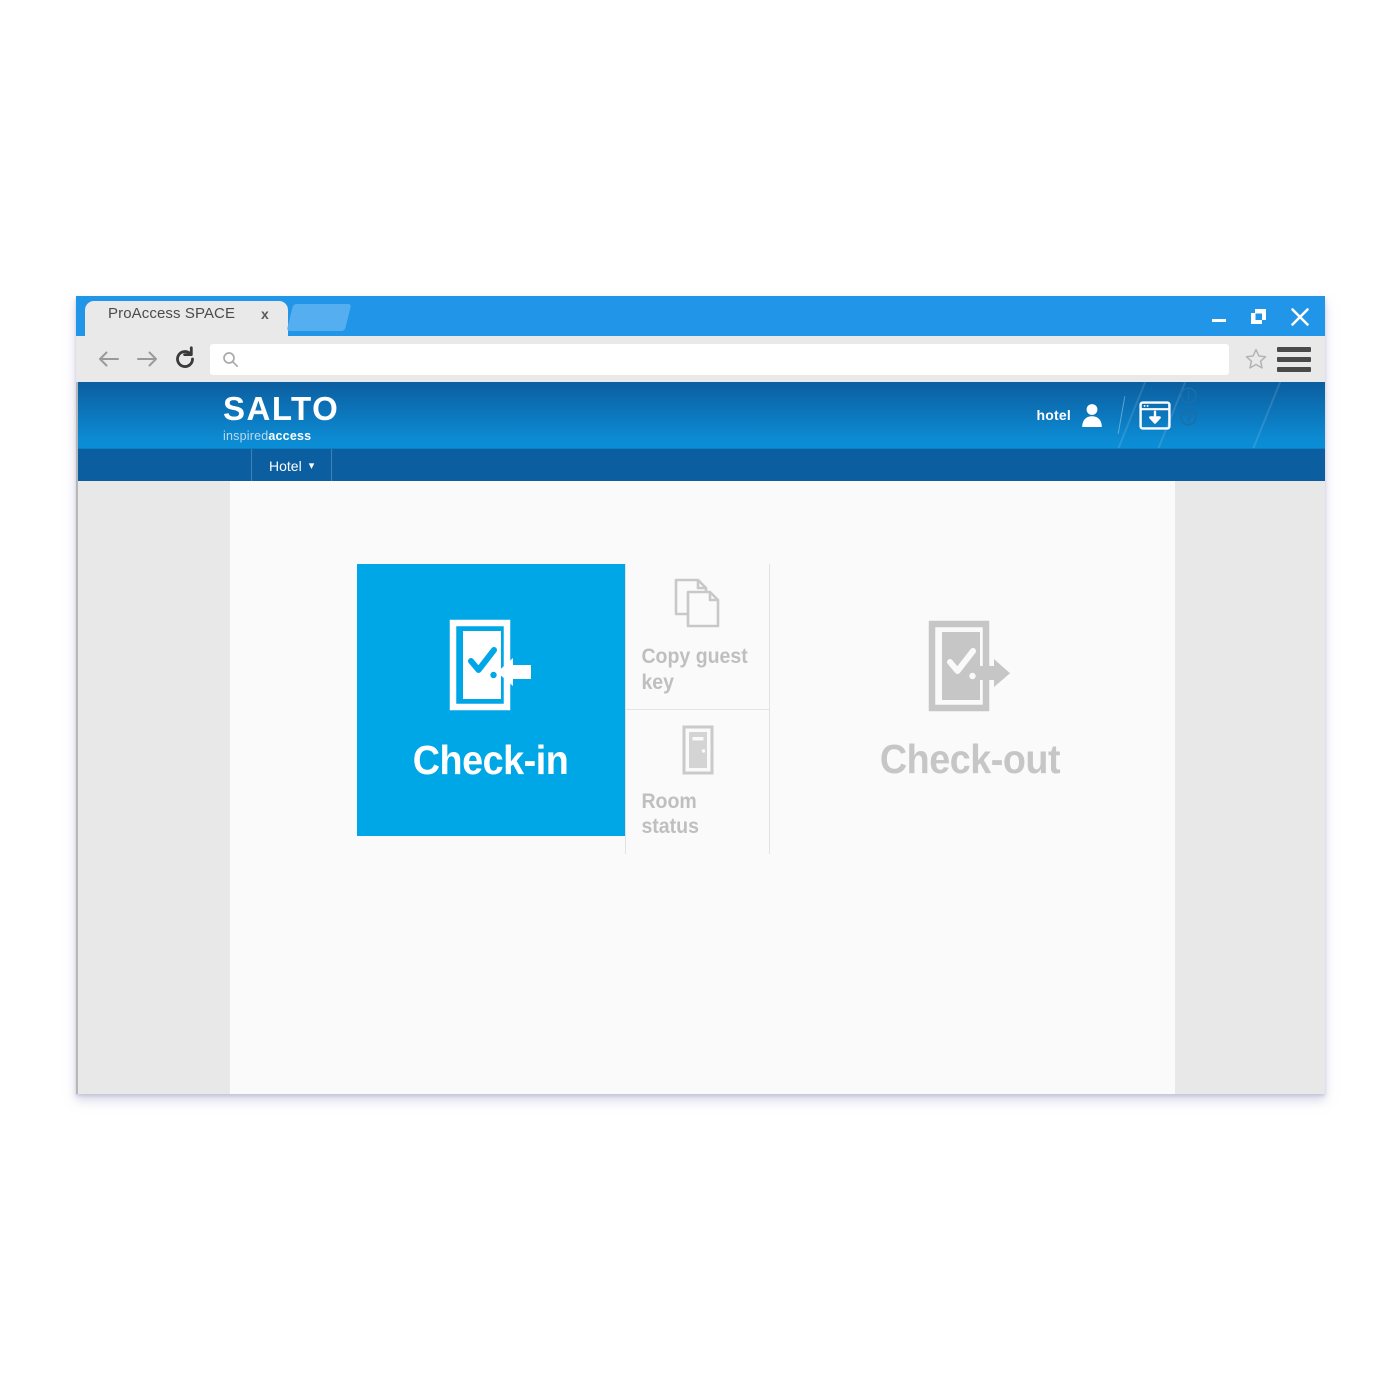 The height and width of the screenshot is (1400, 1400). What do you see at coordinates (732, 359) in the screenshot?
I see `address-input` at bounding box center [732, 359].